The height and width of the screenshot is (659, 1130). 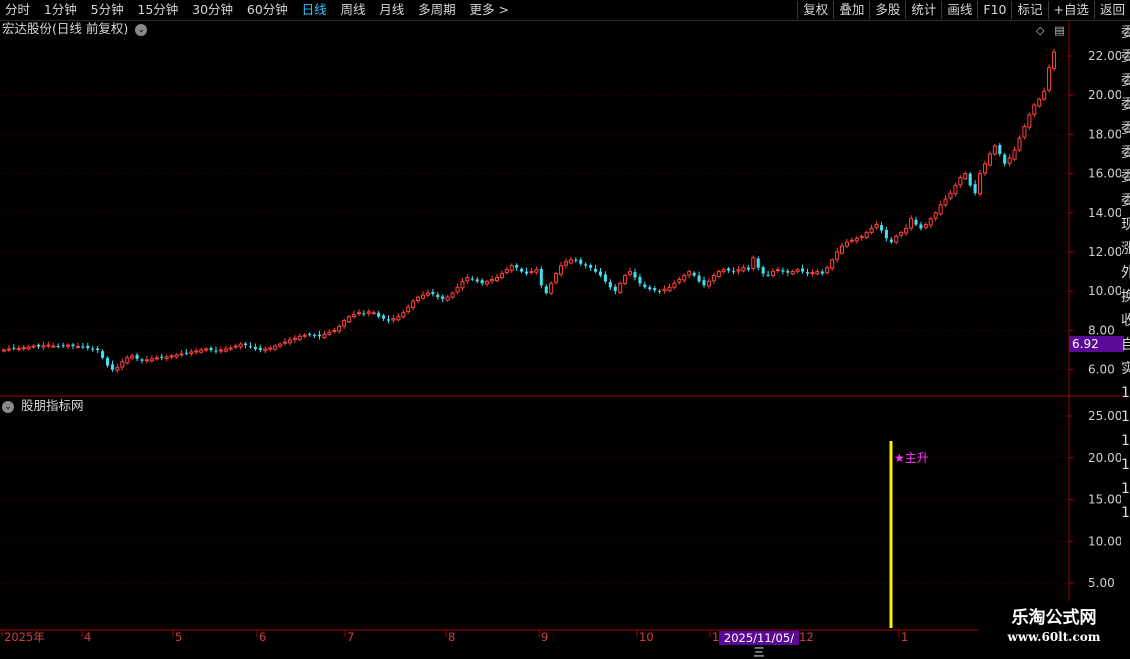 What do you see at coordinates (1101, 370) in the screenshot?
I see `price-tick-label: 6.00` at bounding box center [1101, 370].